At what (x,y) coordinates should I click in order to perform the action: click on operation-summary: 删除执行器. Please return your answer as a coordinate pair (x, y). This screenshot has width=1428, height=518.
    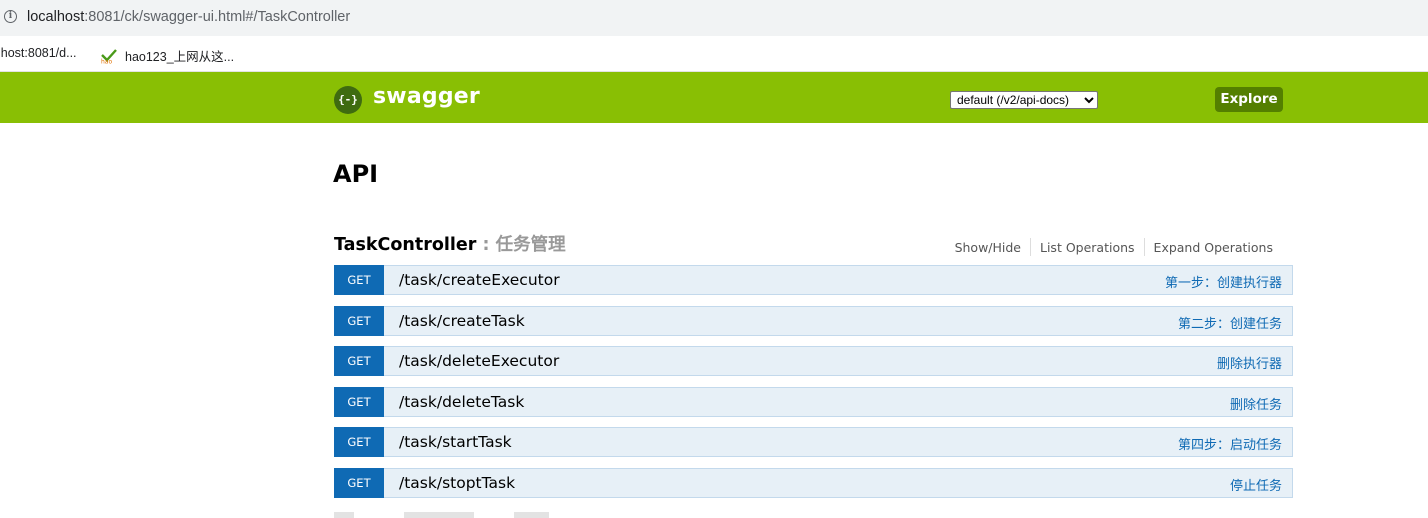
    Looking at the image, I should click on (1249, 362).